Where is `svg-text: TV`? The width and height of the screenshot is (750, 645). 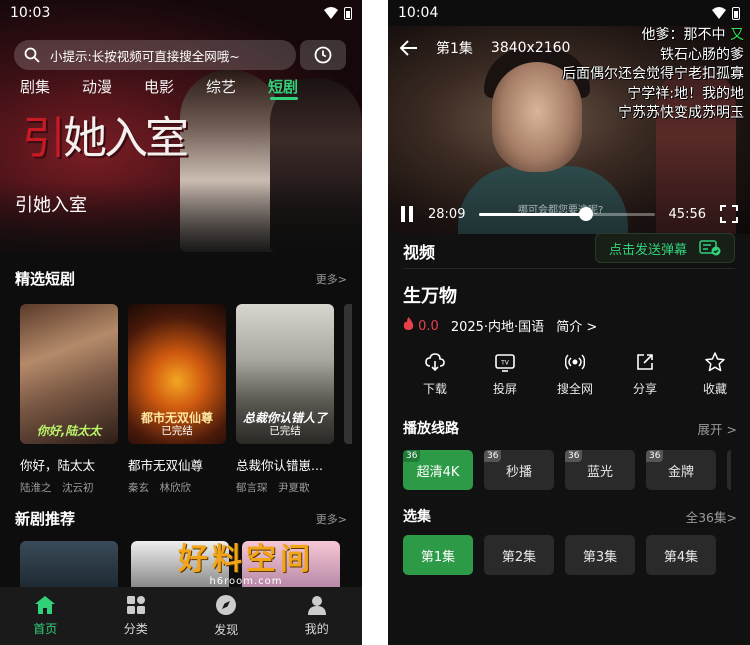 svg-text: TV is located at coordinates (505, 363).